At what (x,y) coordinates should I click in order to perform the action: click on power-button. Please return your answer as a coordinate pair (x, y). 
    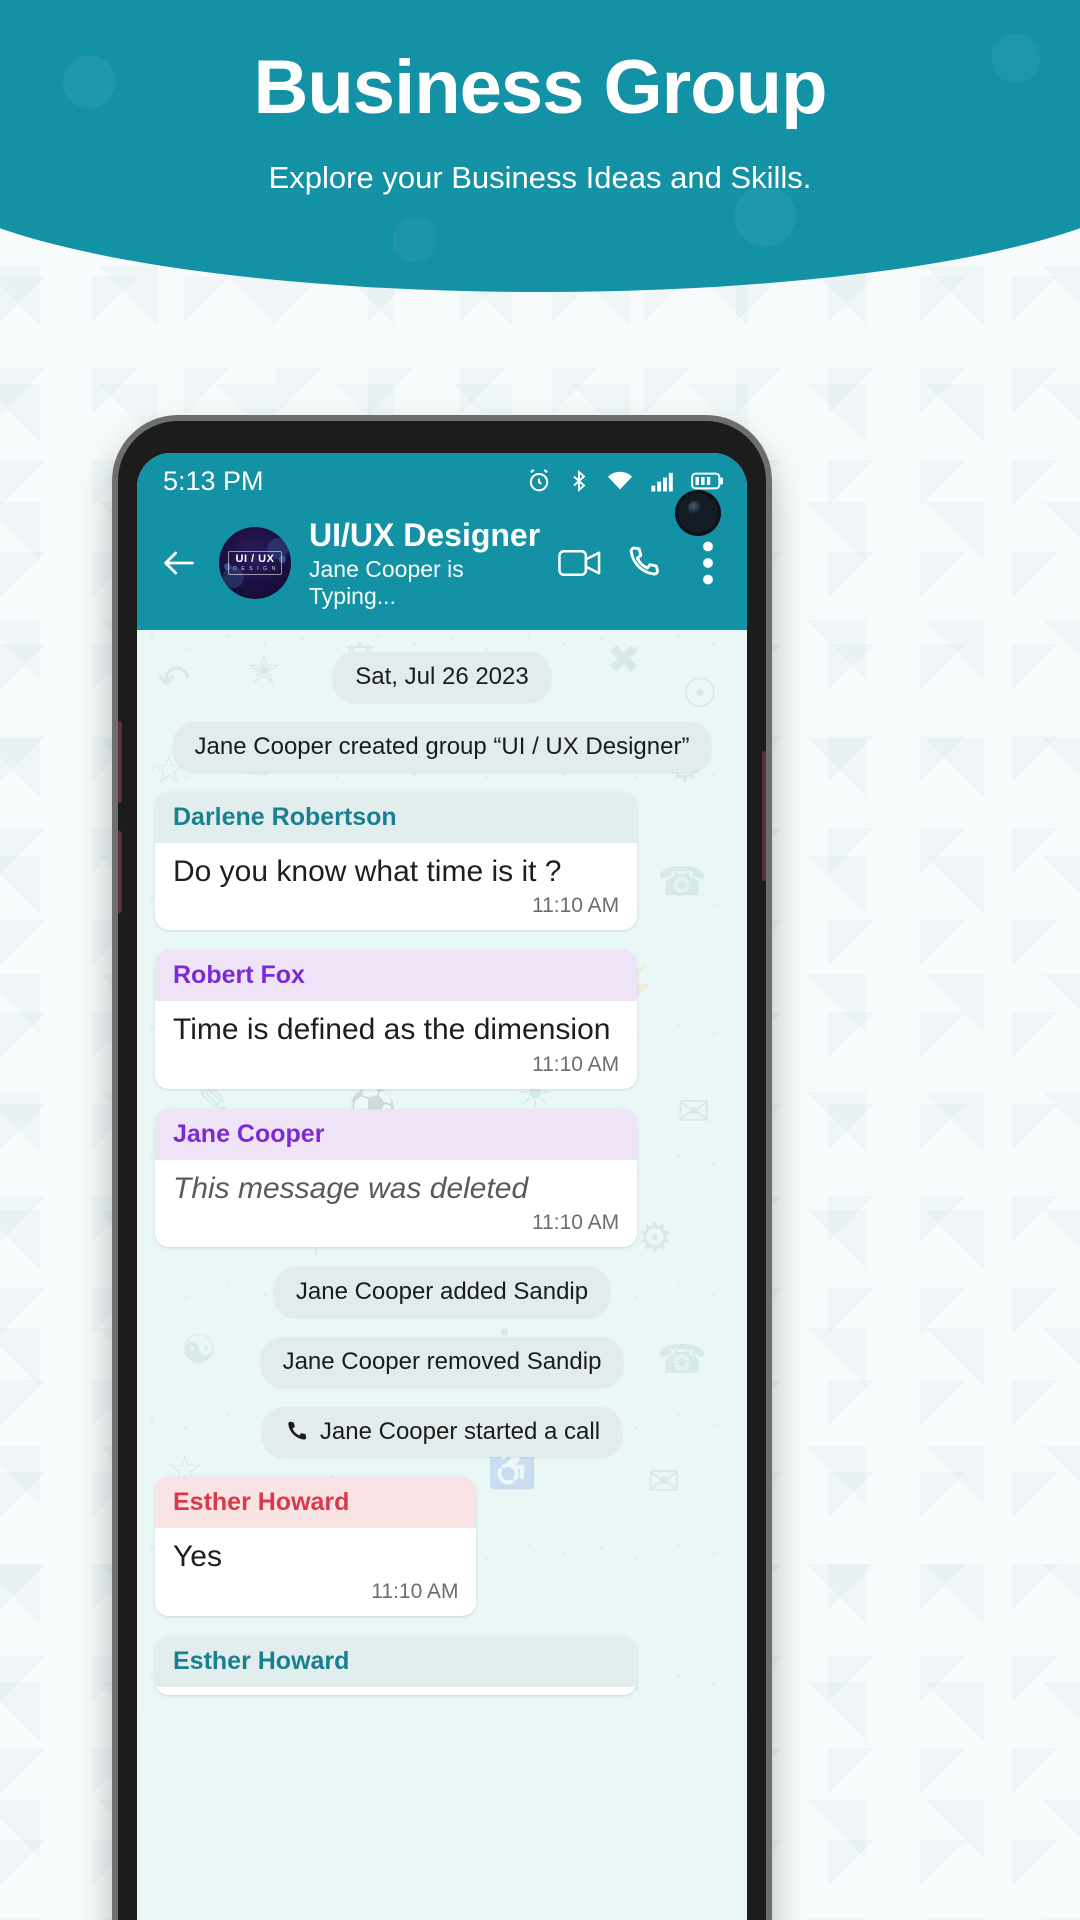
    Looking at the image, I should click on (764, 816).